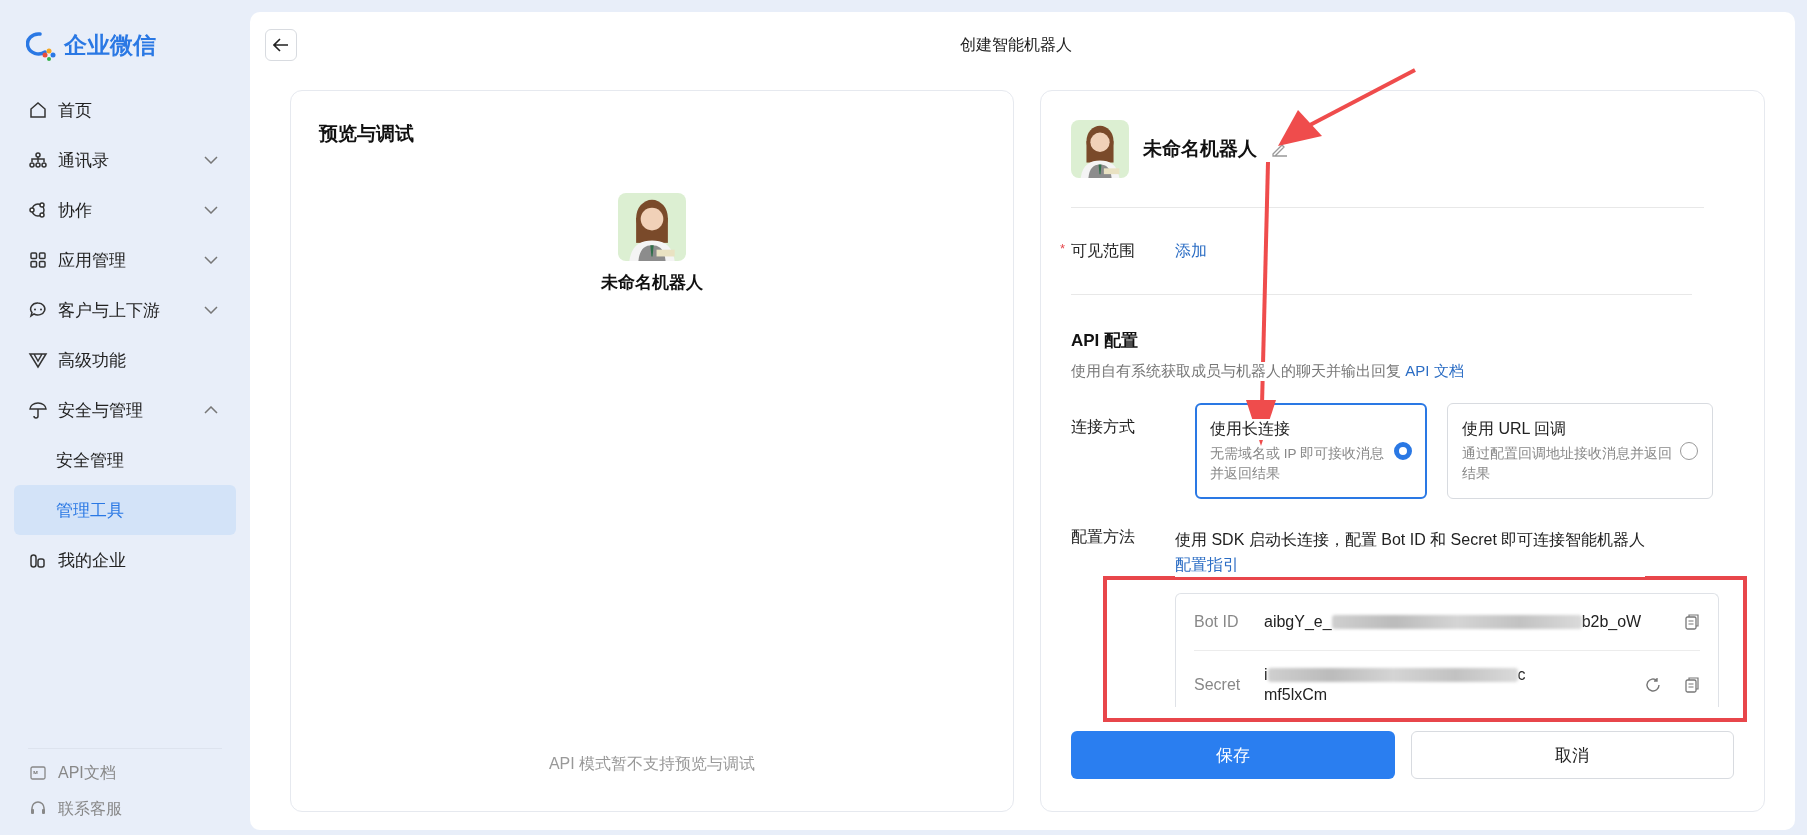 Image resolution: width=1807 pixels, height=835 pixels. What do you see at coordinates (1233, 755) in the screenshot?
I see `save-button: 保存` at bounding box center [1233, 755].